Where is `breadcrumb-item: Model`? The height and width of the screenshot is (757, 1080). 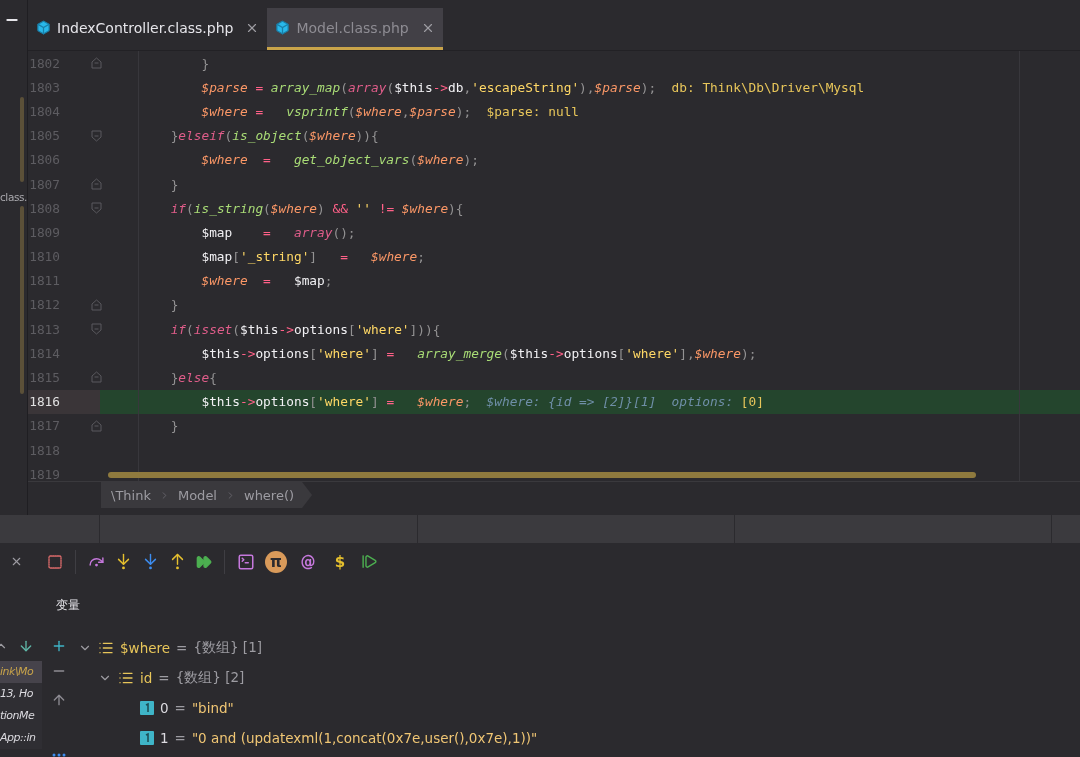
breadcrumb-item: Model is located at coordinates (197, 495).